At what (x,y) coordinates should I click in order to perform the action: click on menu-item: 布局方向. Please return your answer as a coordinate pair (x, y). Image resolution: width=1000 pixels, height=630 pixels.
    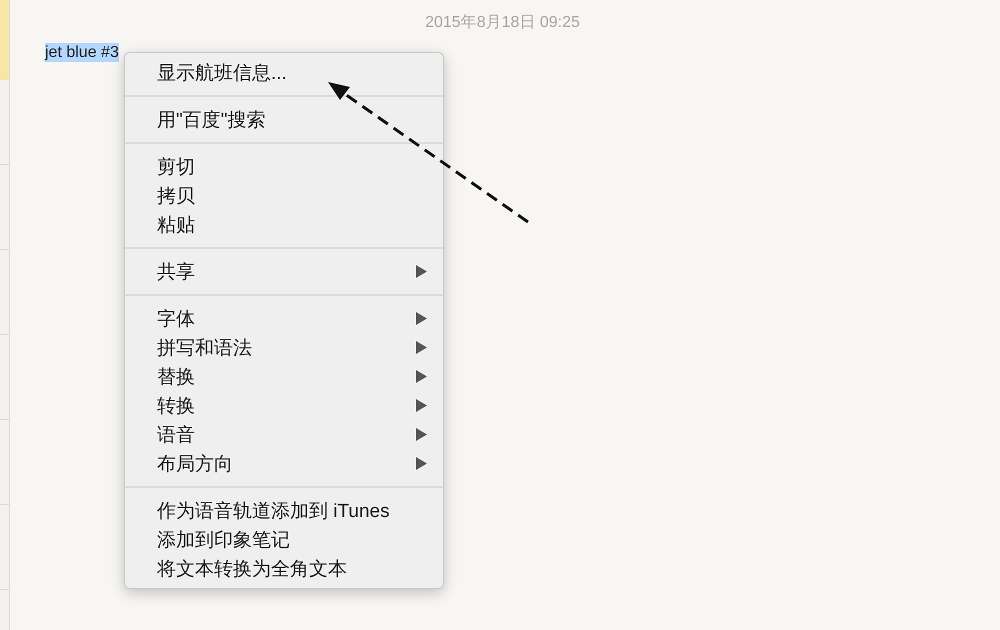
    Looking at the image, I should click on (284, 463).